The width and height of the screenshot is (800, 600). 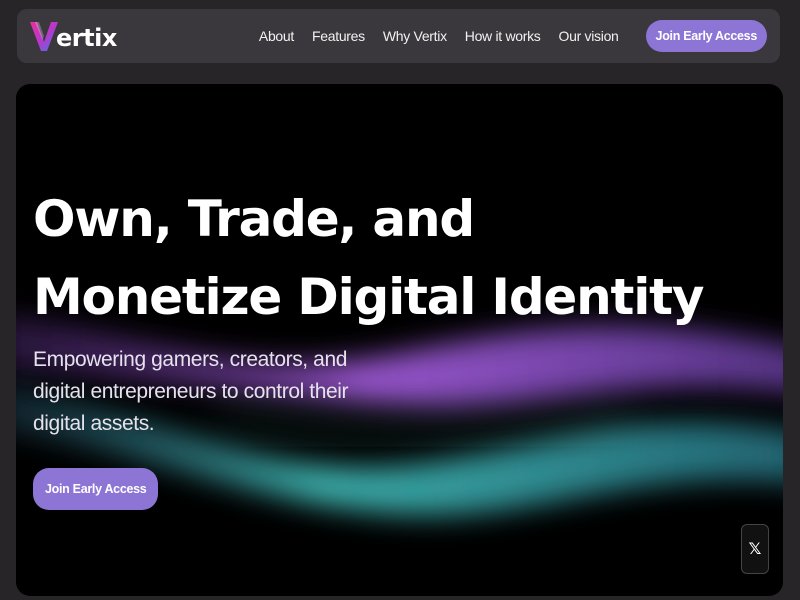 What do you see at coordinates (589, 36) in the screenshot?
I see `nav-link-our-vision: Our vision` at bounding box center [589, 36].